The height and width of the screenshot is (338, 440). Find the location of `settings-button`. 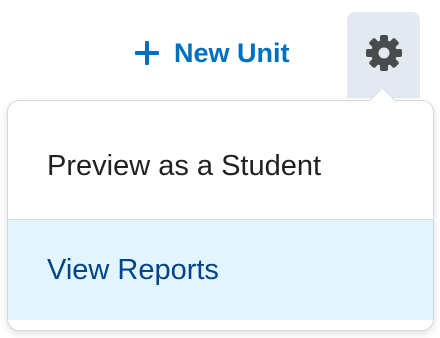

settings-button is located at coordinates (383, 55).